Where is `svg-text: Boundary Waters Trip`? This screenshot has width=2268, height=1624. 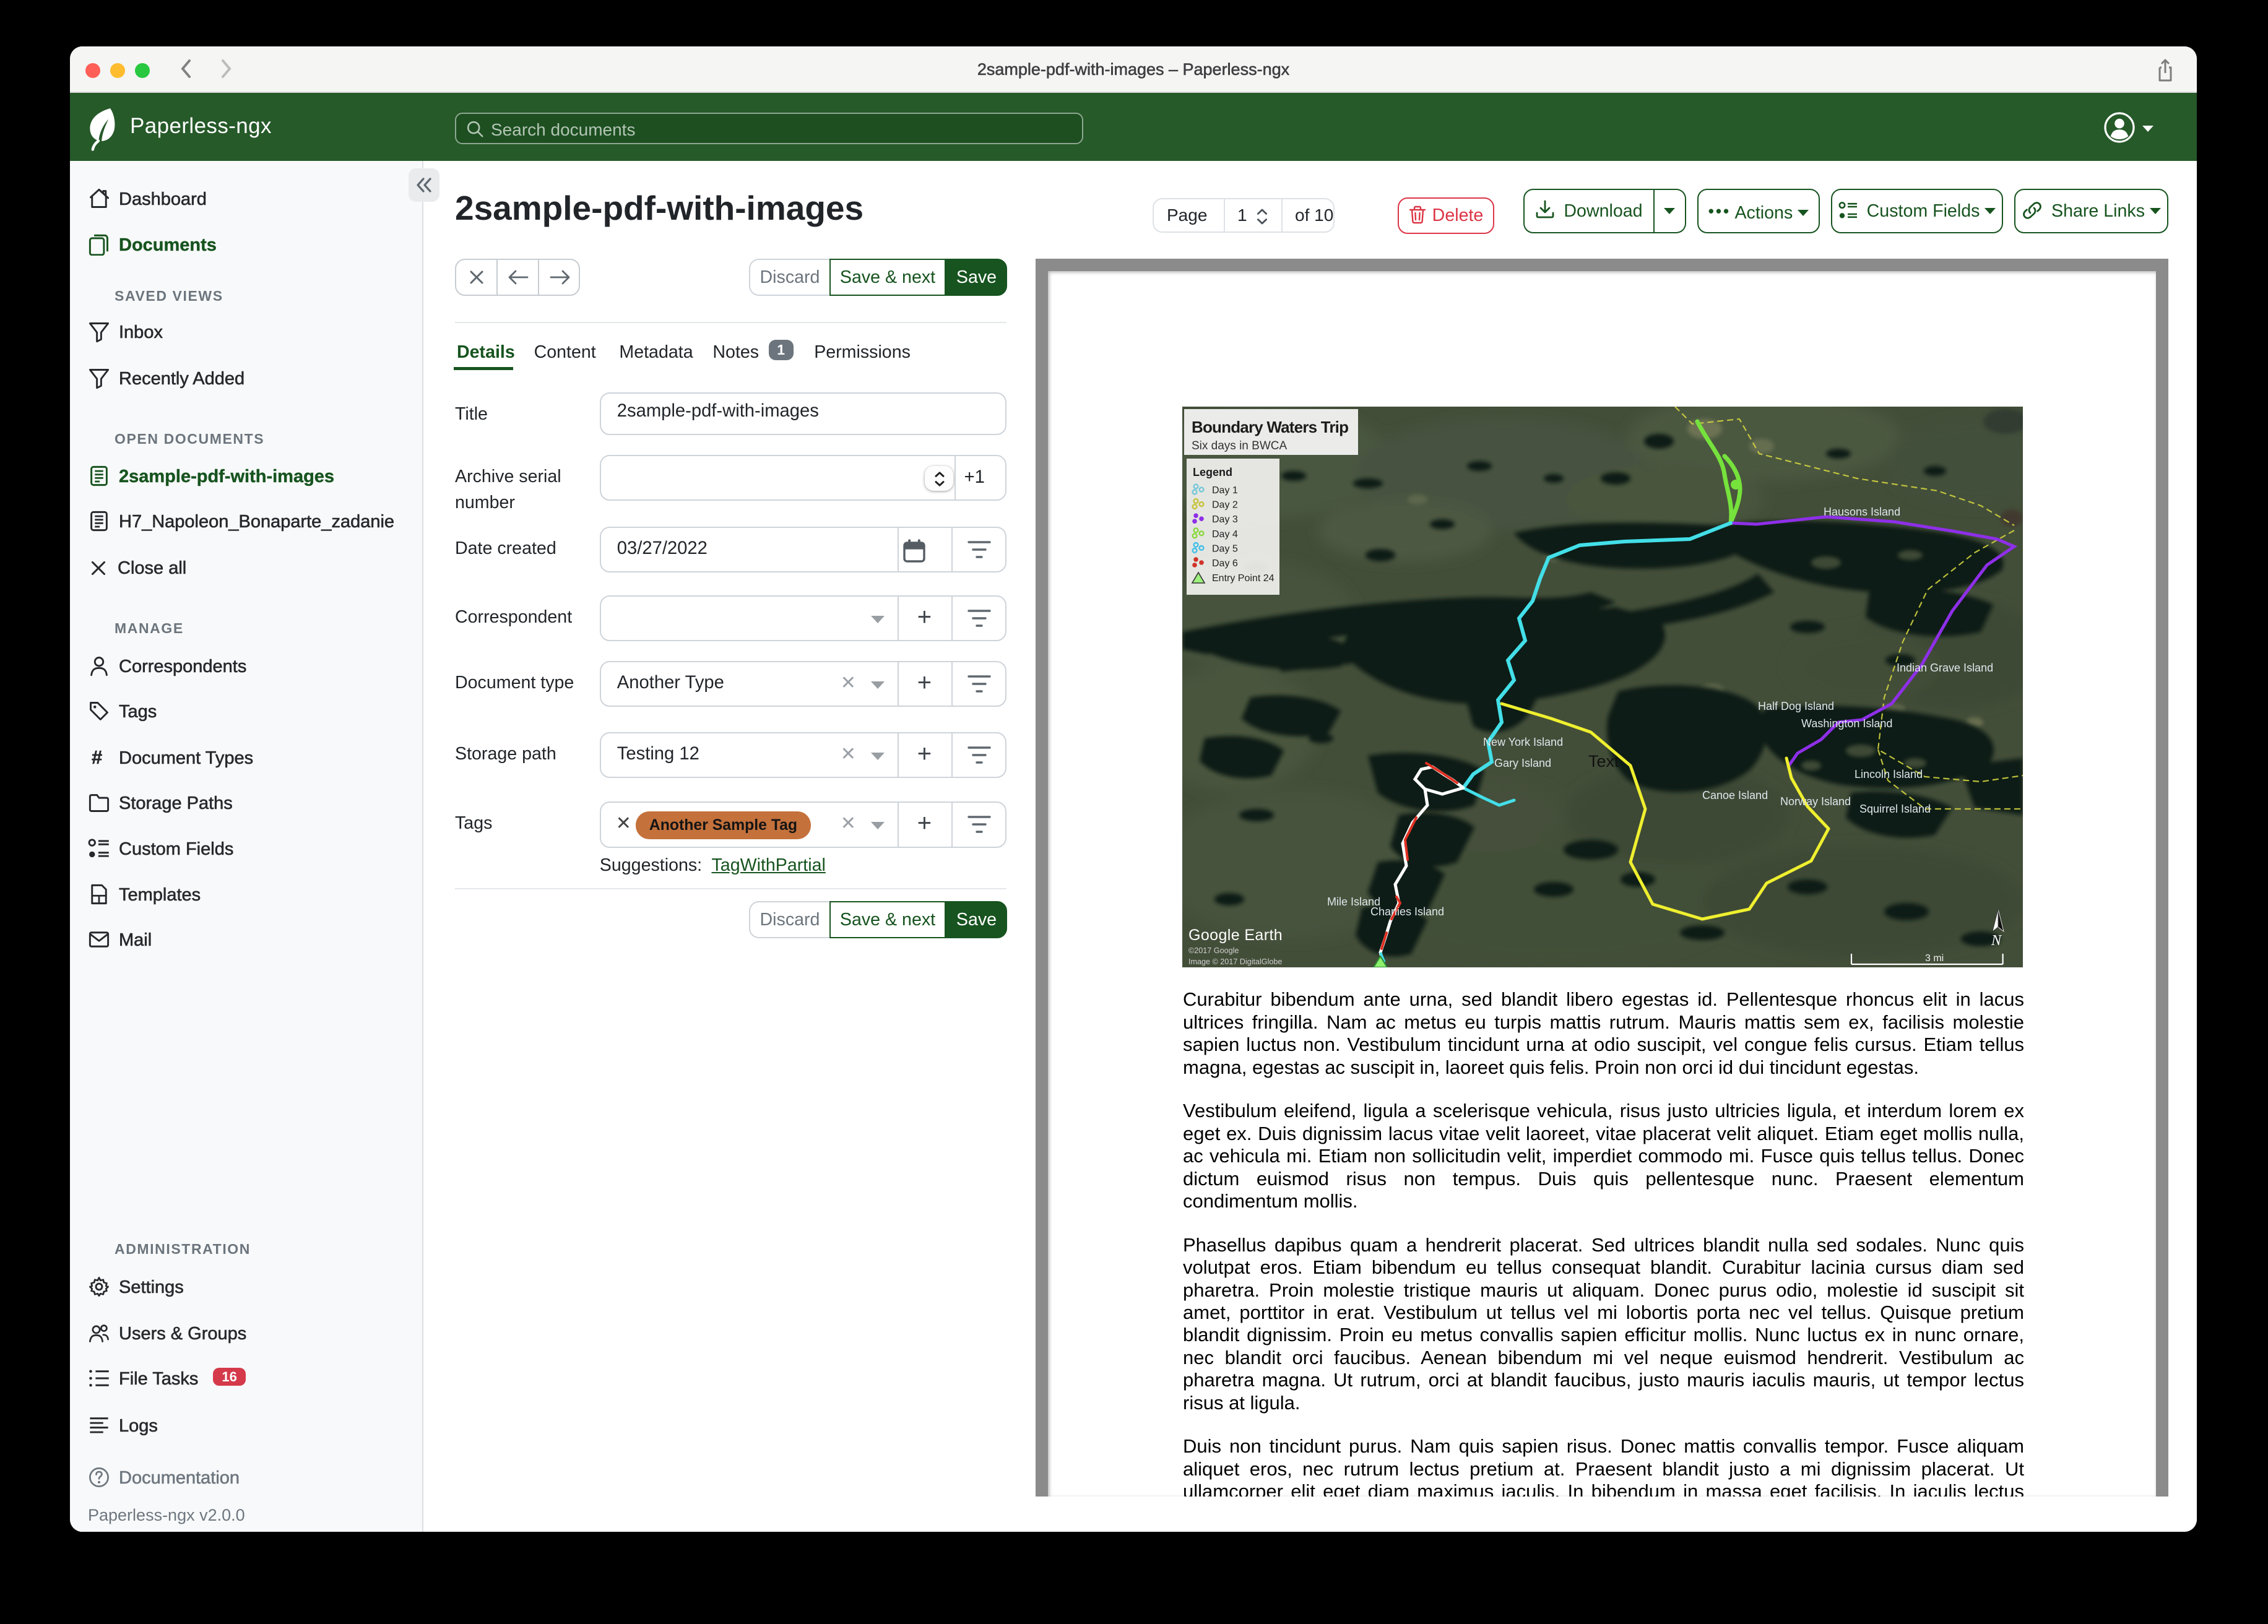 svg-text: Boundary Waters Trip is located at coordinates (1270, 427).